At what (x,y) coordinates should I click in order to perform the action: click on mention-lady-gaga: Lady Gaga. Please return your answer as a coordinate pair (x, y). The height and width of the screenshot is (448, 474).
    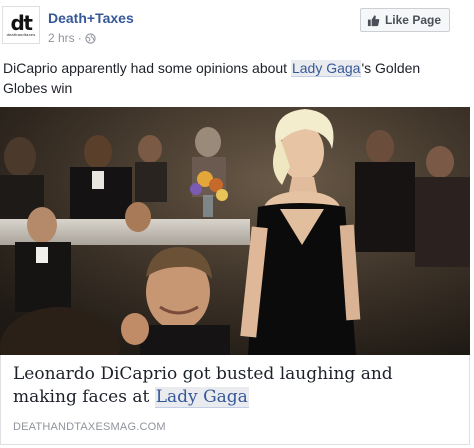
    Looking at the image, I should click on (326, 68).